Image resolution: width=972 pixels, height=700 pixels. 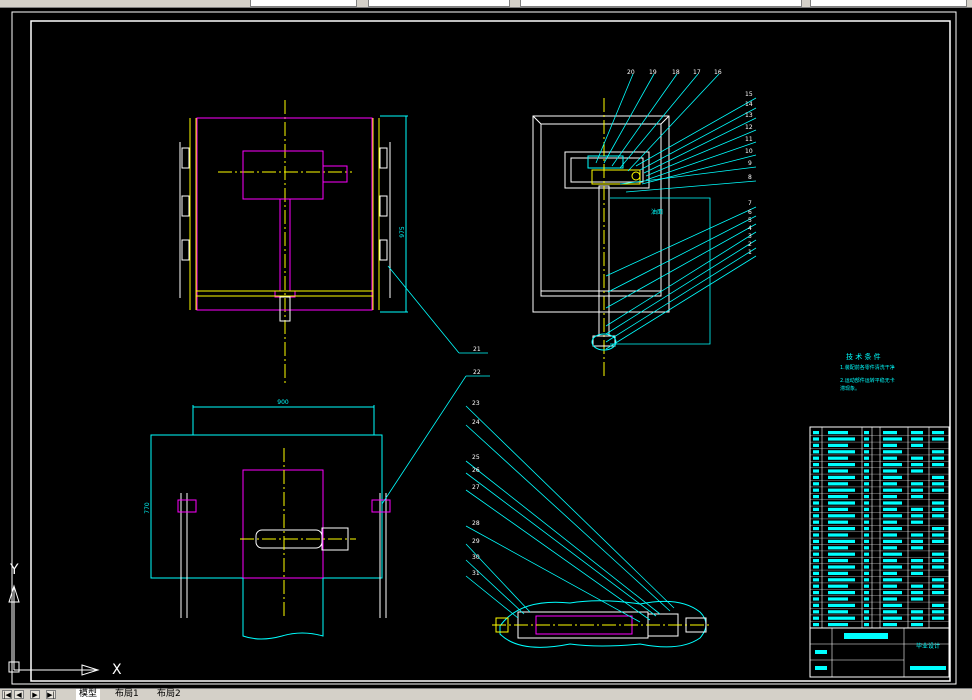 I want to click on last-tab-button: ▶|, so click(x=51, y=694).